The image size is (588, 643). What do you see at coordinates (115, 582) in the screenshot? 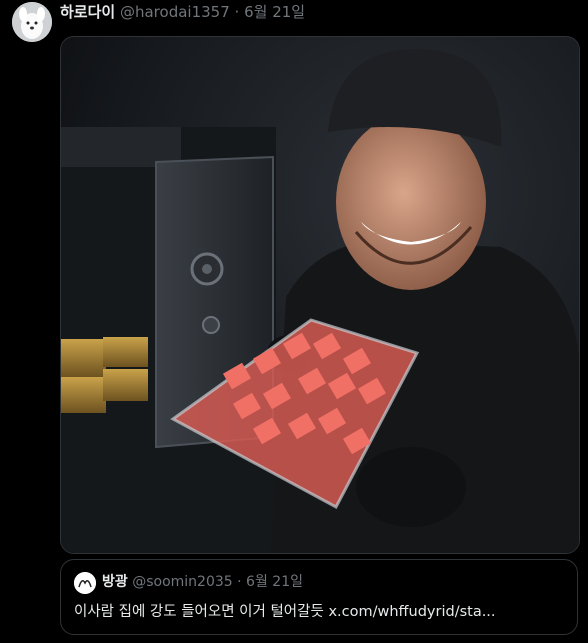
I see `quote-author-name: 방광` at bounding box center [115, 582].